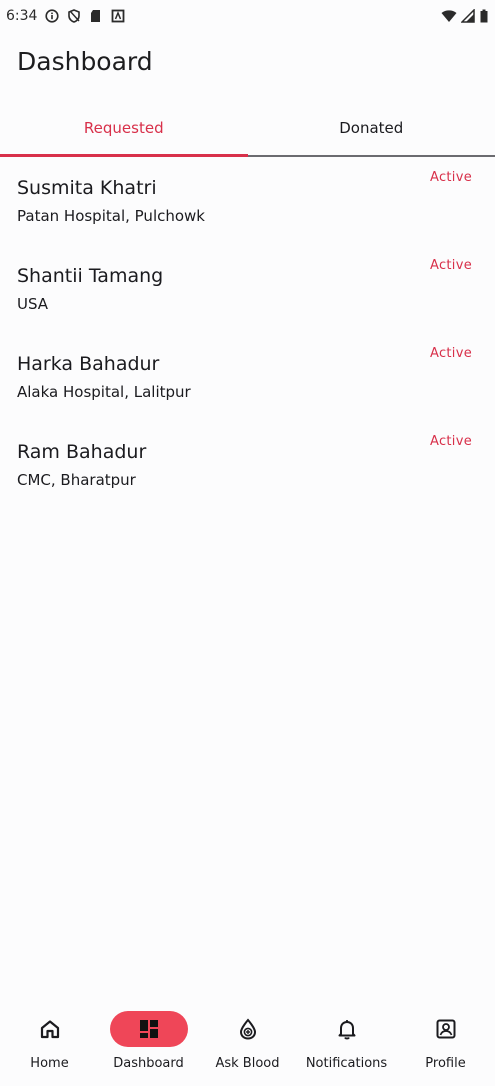  What do you see at coordinates (22, 16) in the screenshot?
I see `status-time: 6:34` at bounding box center [22, 16].